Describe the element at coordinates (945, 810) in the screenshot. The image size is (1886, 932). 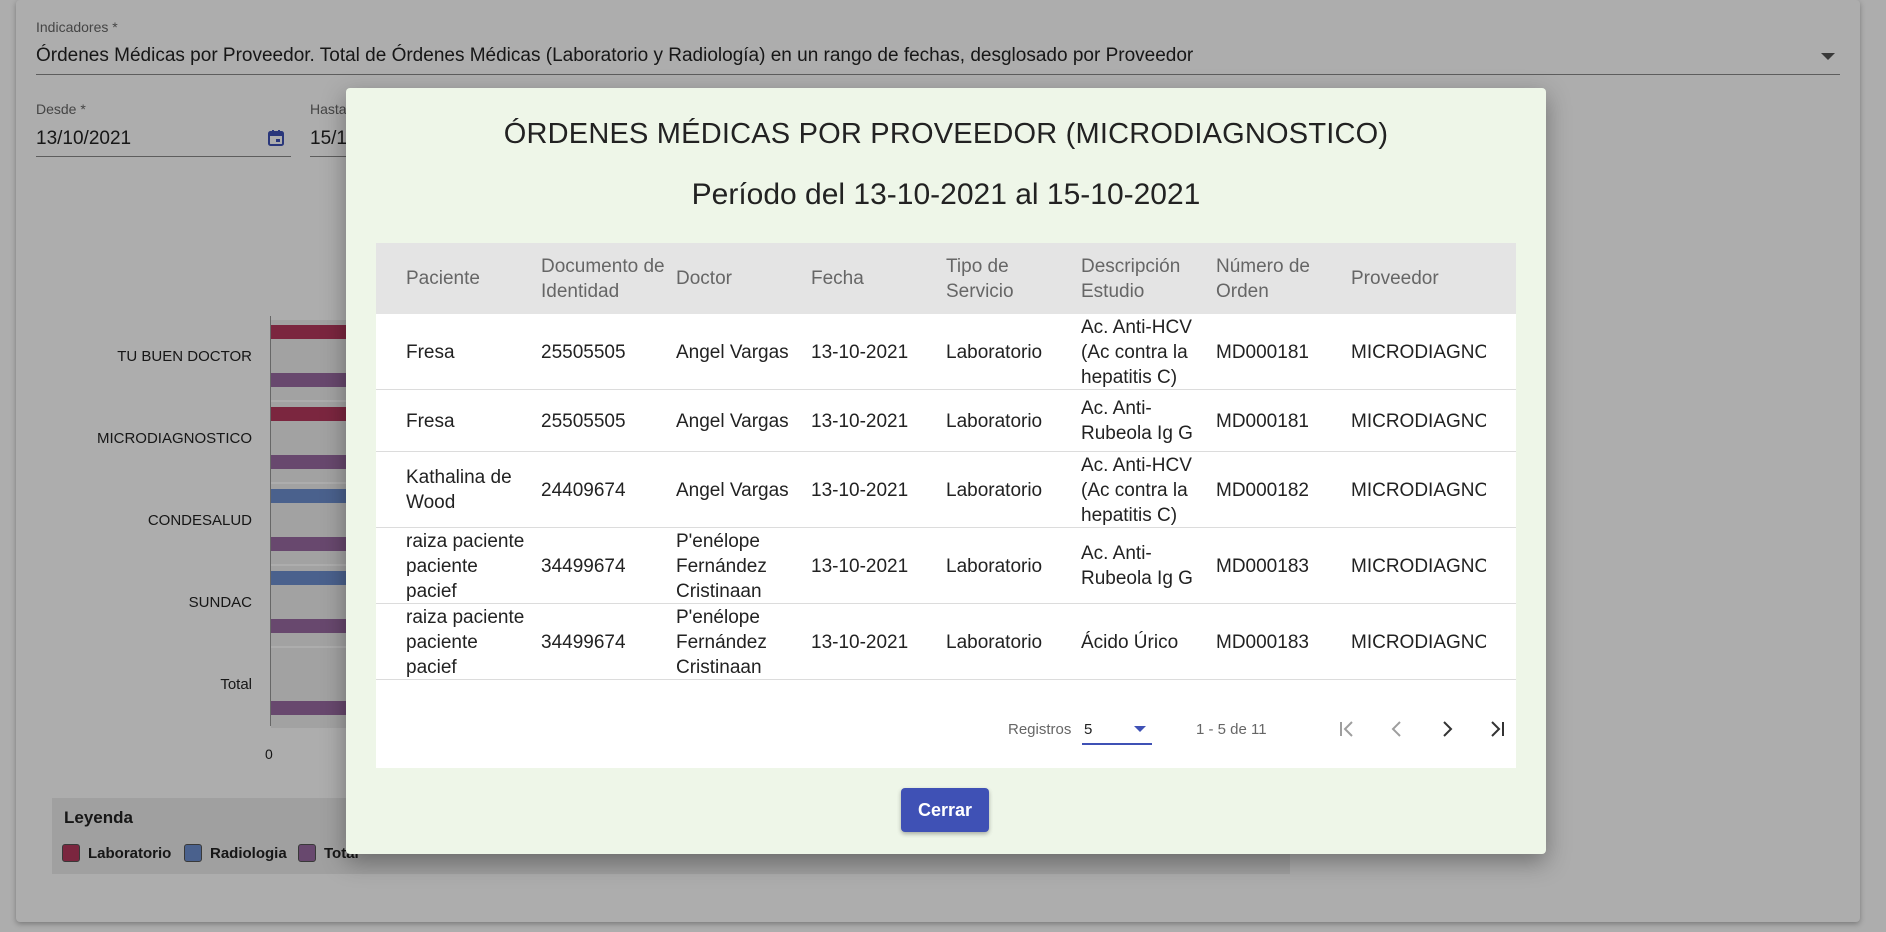
I see `close-button: Cerrar` at that location.